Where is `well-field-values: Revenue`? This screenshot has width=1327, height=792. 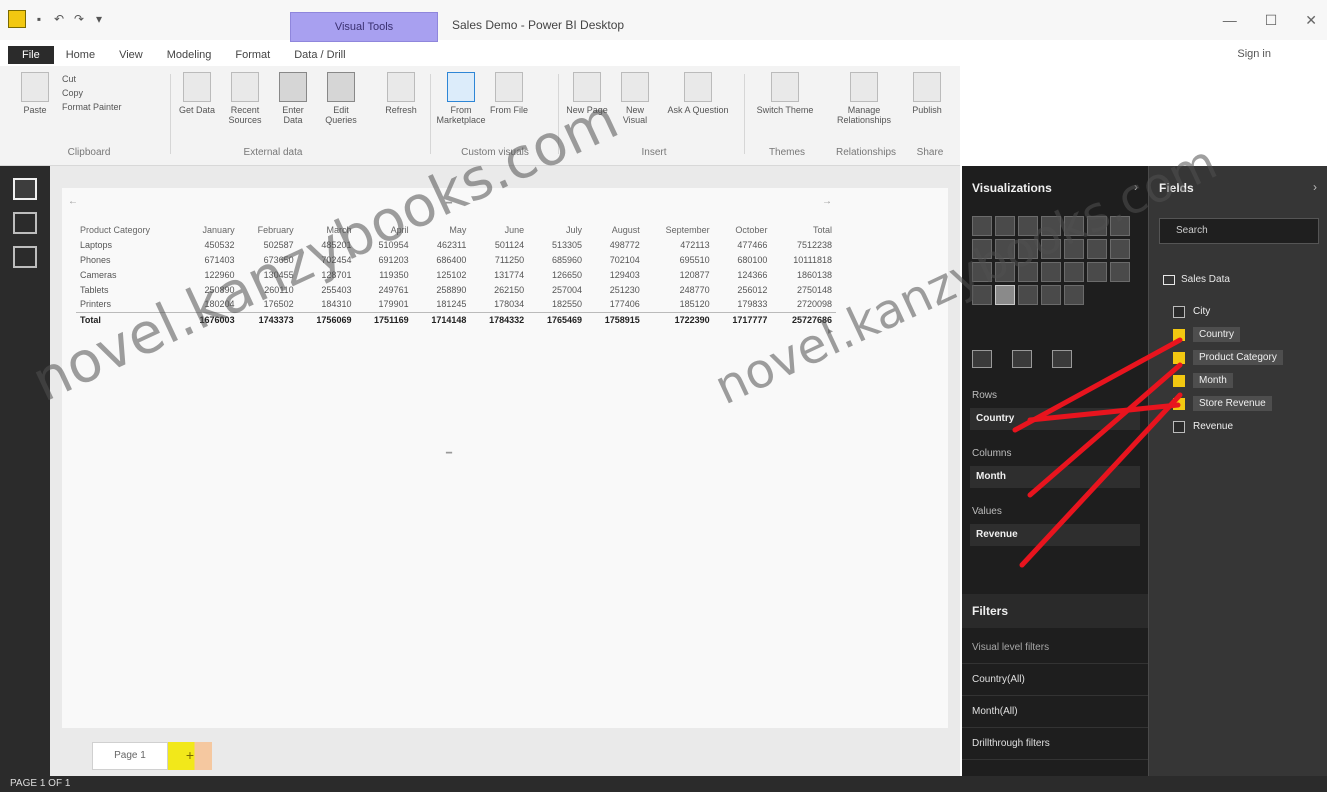
well-field-values: Revenue is located at coordinates (1055, 535).